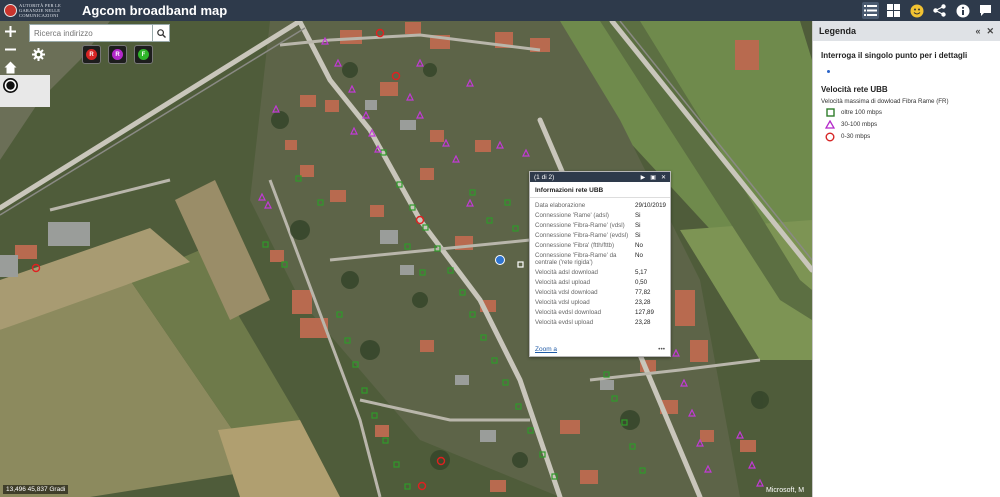 The height and width of the screenshot is (497, 1000). What do you see at coordinates (39, 15) in the screenshot?
I see `logo-text-line: COMUNICAZIONI` at bounding box center [39, 15].